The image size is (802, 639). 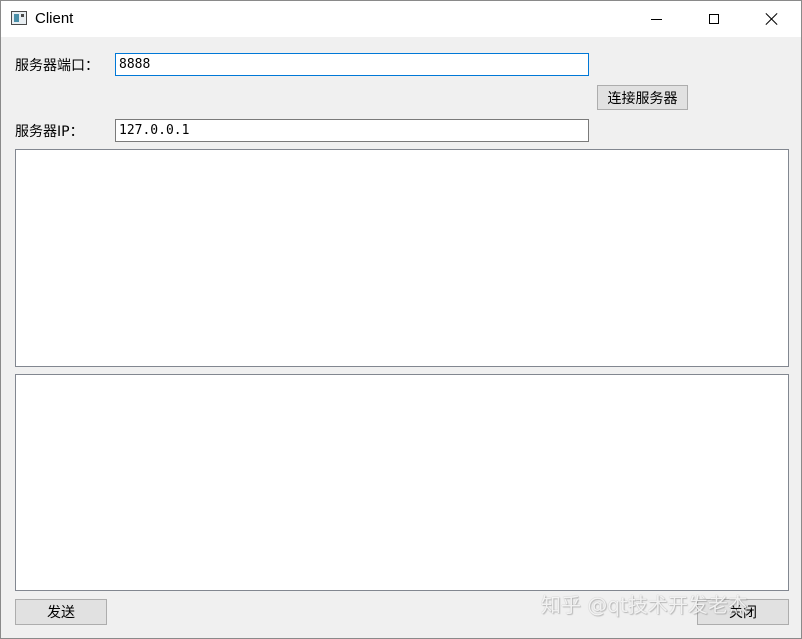 What do you see at coordinates (49, 132) in the screenshot?
I see `server-ip-label: 服务器IP：` at bounding box center [49, 132].